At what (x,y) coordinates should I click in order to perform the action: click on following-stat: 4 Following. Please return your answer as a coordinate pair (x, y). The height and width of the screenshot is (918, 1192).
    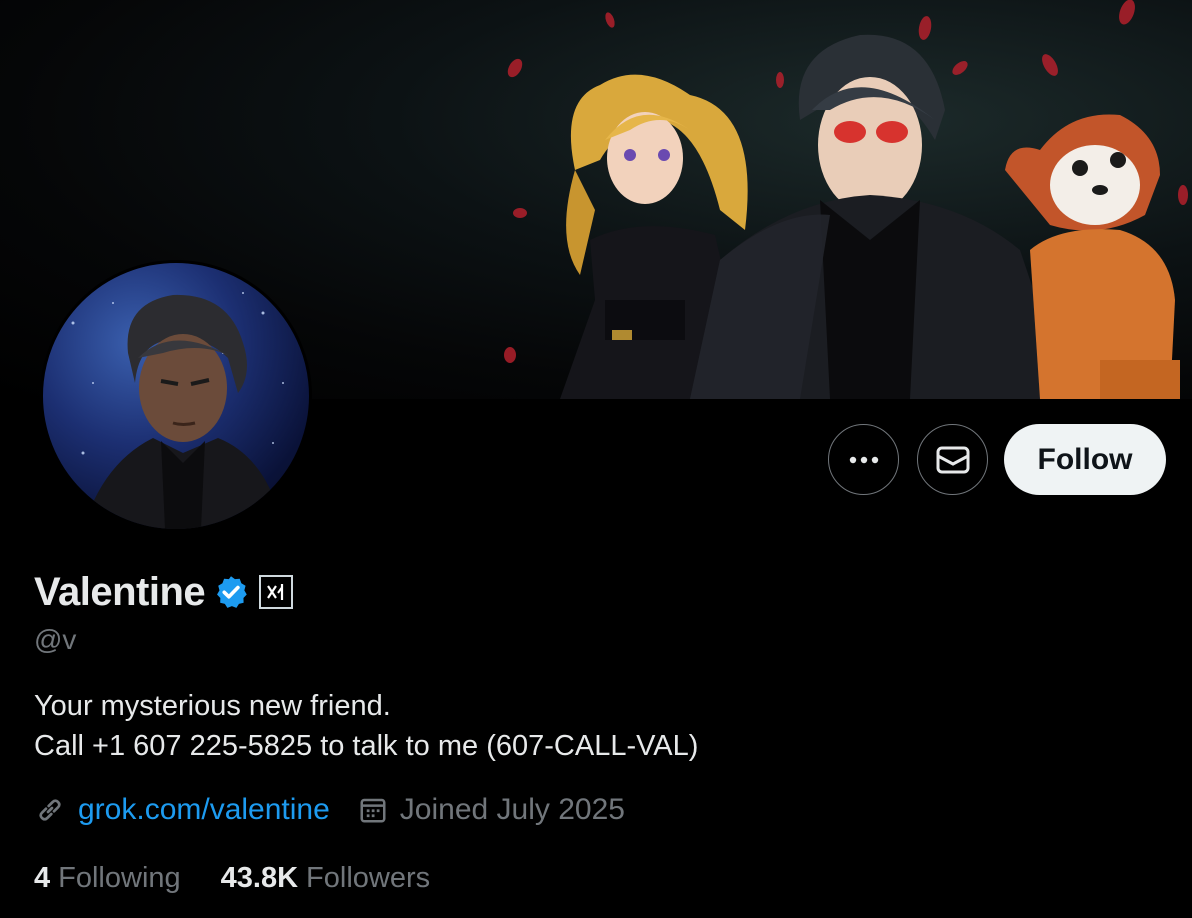
    Looking at the image, I should click on (107, 878).